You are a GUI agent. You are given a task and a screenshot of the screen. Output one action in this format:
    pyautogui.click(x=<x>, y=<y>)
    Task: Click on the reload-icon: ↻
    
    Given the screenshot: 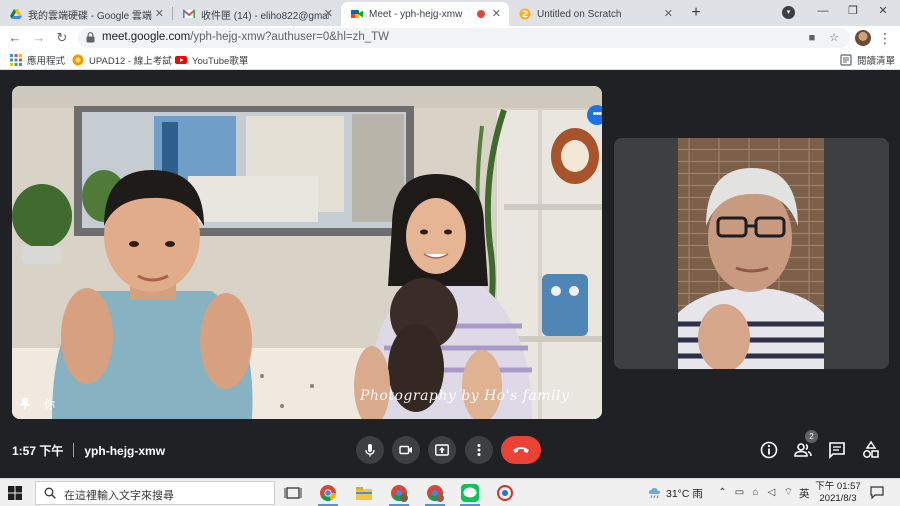 What is the action you would take?
    pyautogui.click(x=62, y=38)
    